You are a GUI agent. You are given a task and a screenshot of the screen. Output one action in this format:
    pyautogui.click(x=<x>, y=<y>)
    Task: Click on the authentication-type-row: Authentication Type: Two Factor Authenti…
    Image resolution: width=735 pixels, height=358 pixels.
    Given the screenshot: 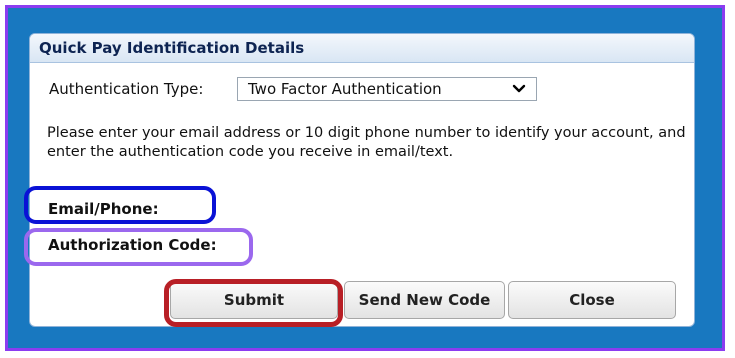 What is the action you would take?
    pyautogui.click(x=293, y=89)
    